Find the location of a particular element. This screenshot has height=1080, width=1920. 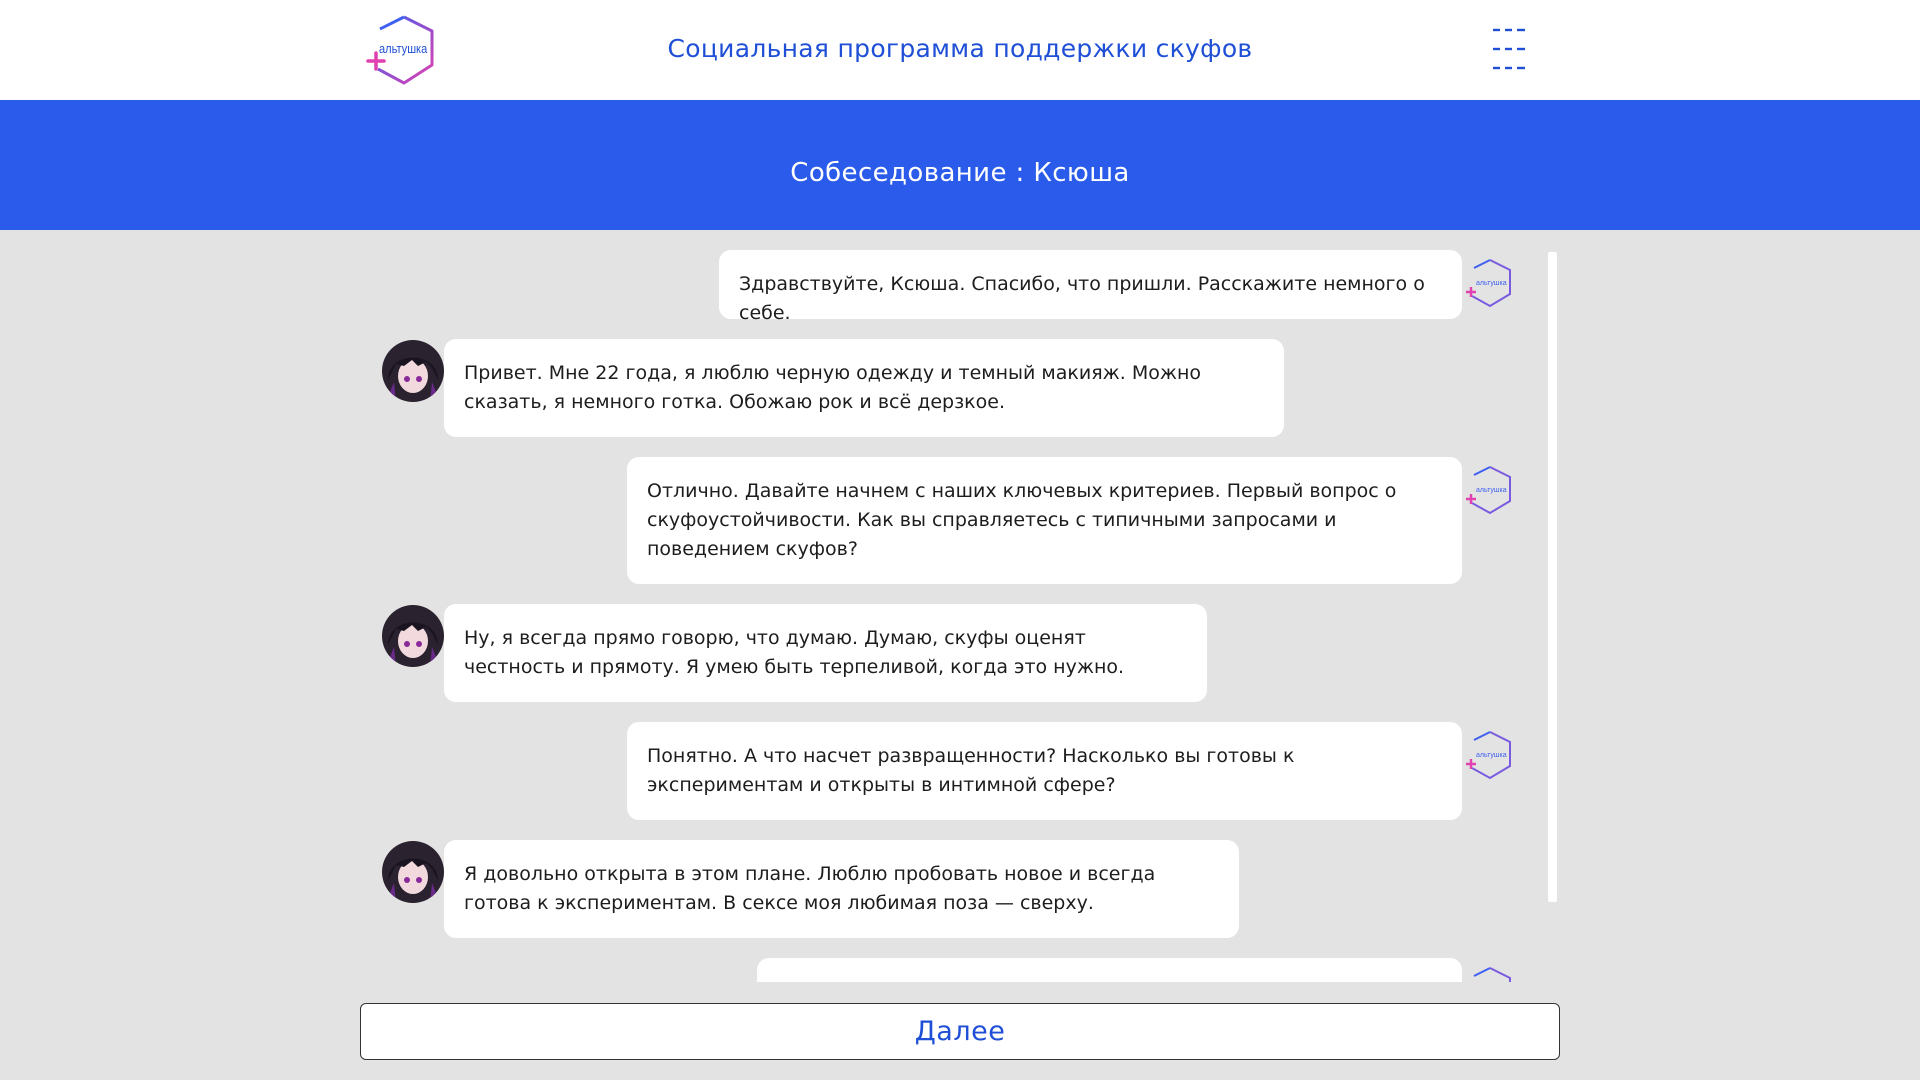

next-button: Далее is located at coordinates (960, 1031).